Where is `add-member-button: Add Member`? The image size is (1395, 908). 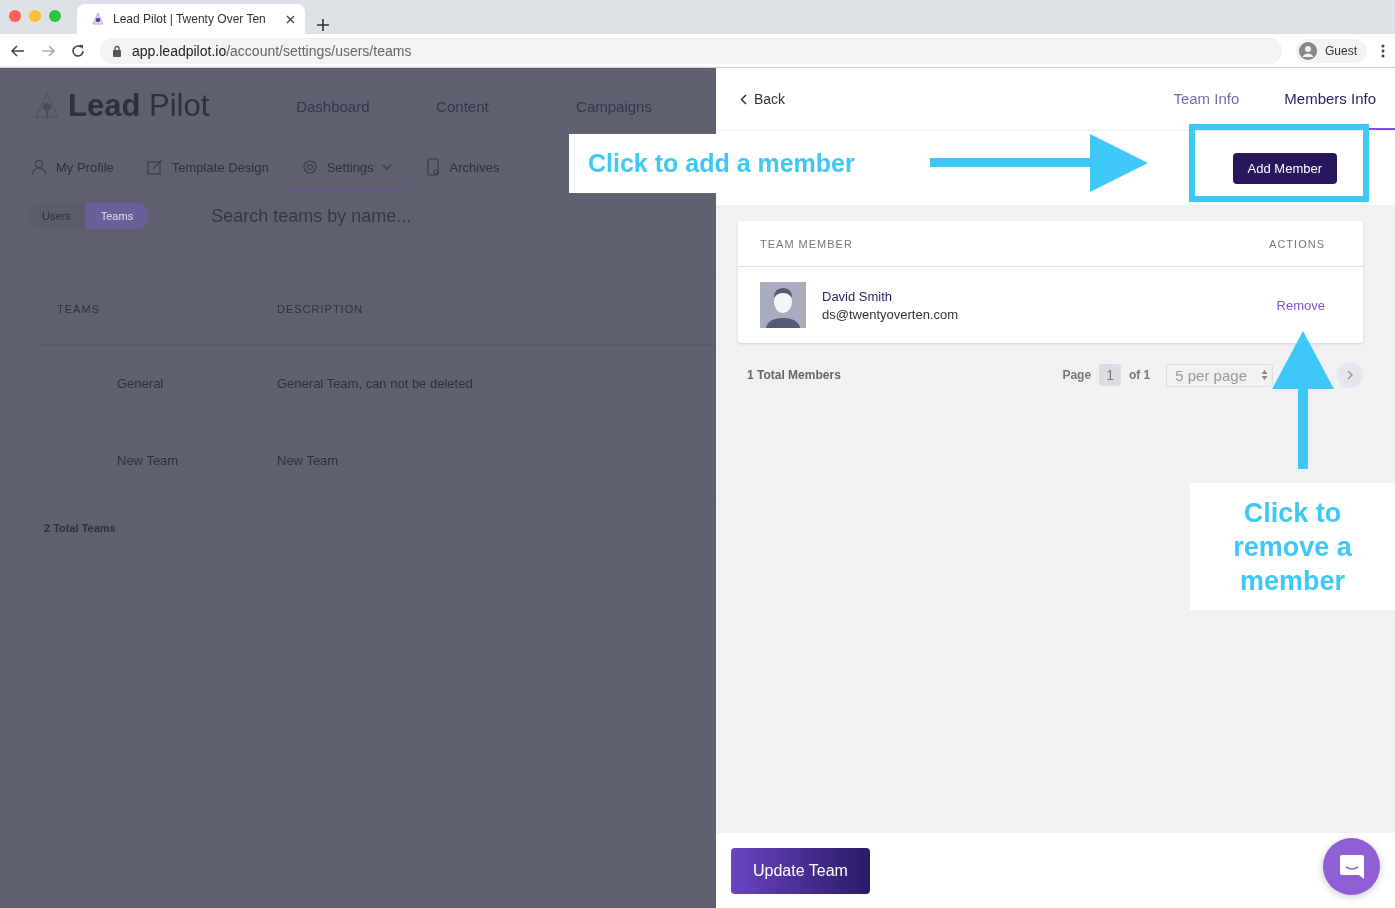
add-member-button: Add Member is located at coordinates (1284, 168).